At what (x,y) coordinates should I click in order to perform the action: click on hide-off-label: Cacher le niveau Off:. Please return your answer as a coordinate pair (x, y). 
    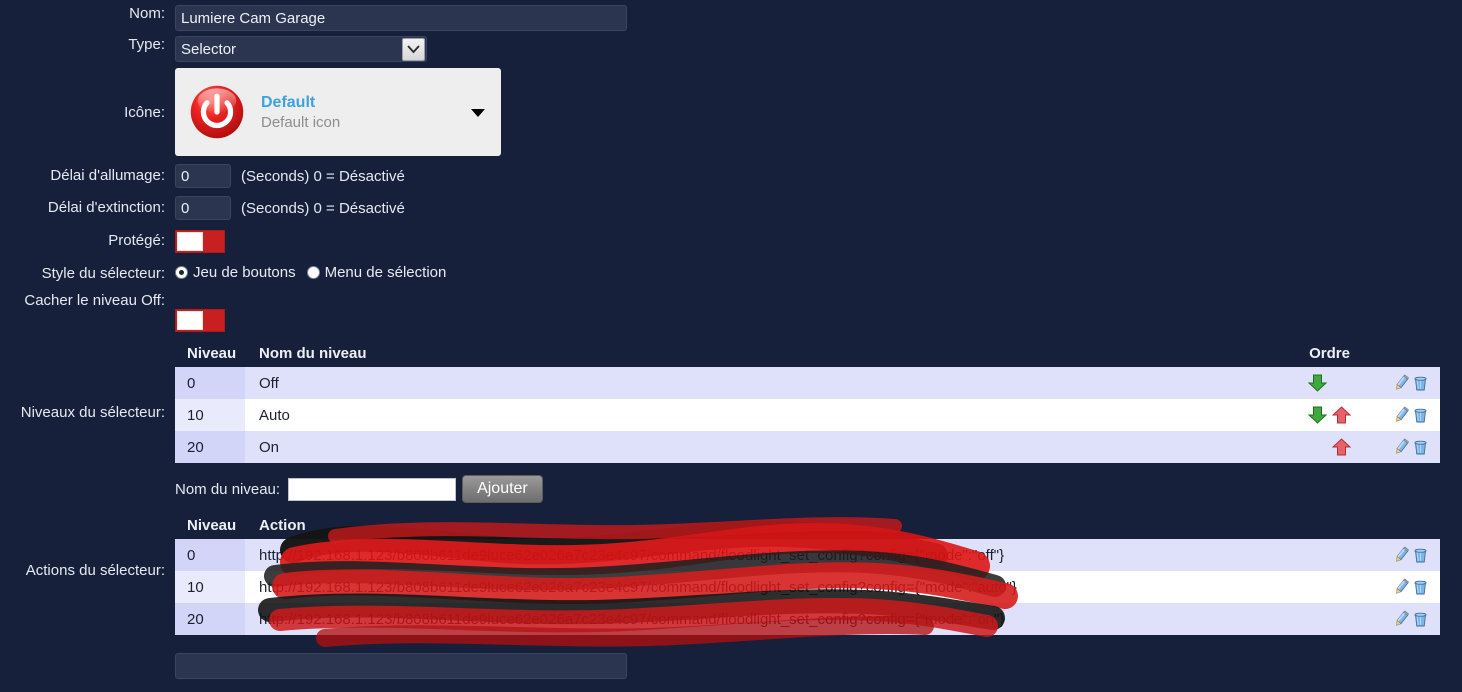
    Looking at the image, I should click on (94, 300).